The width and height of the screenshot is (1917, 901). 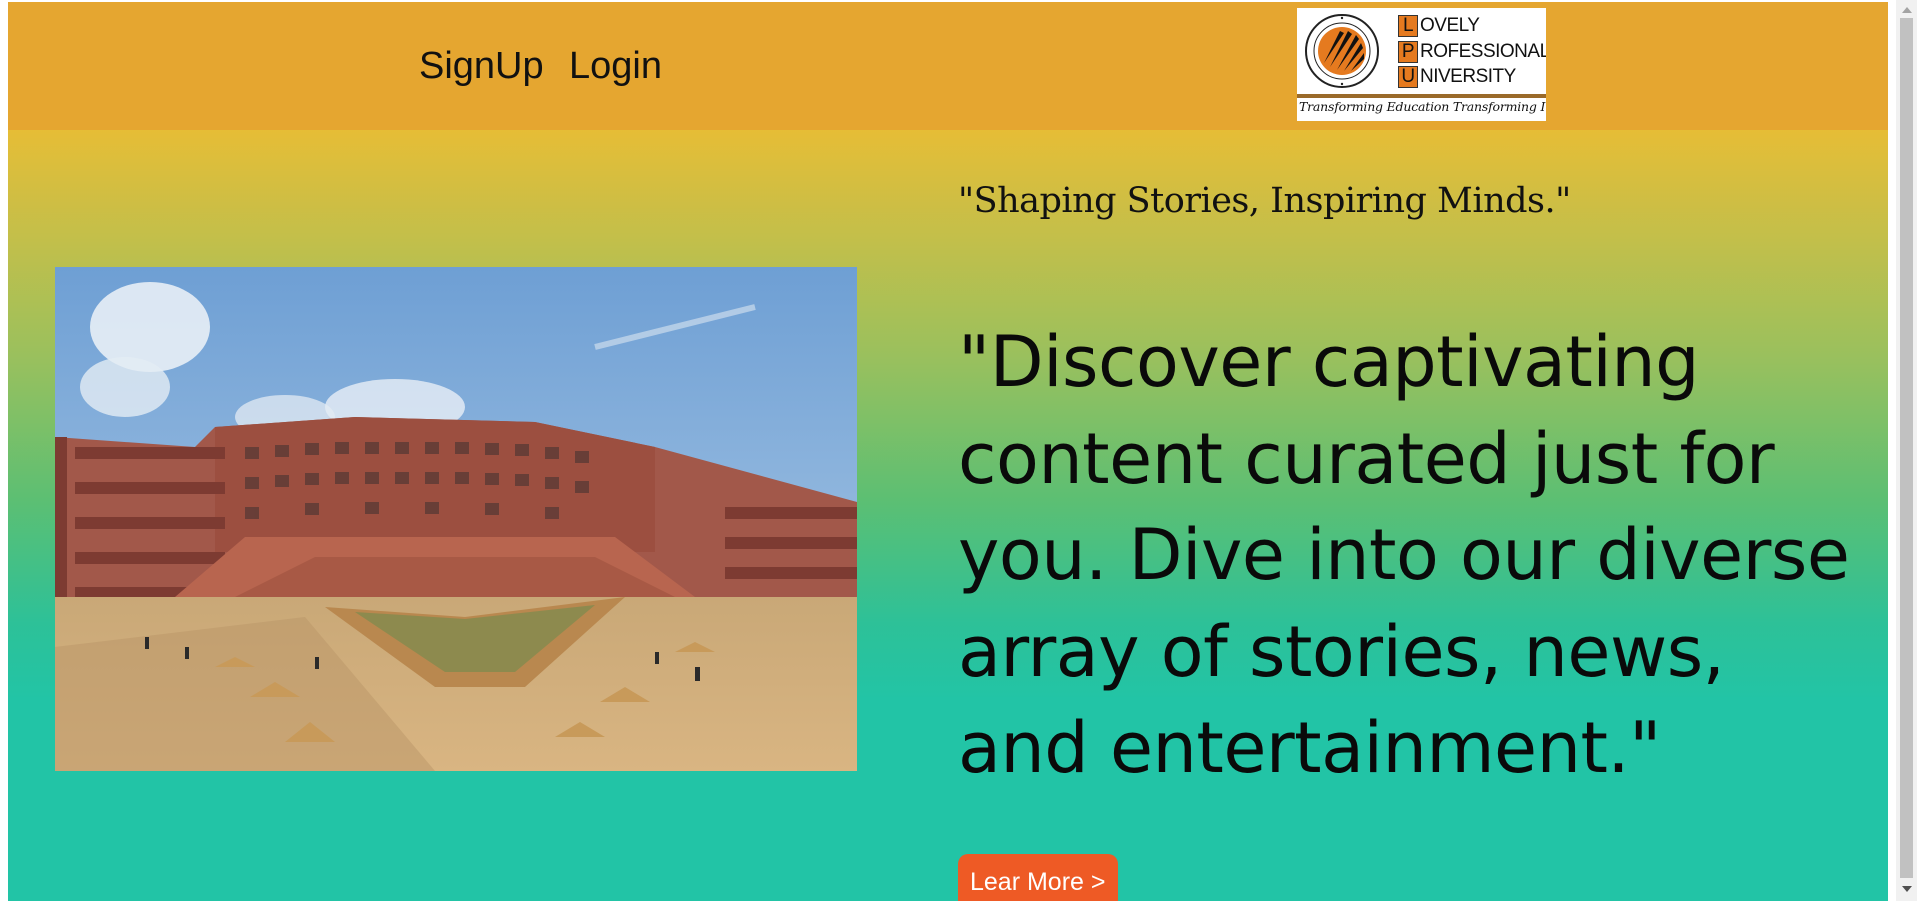 I want to click on logo-line-university: U NIVERSITY, so click(x=1457, y=77).